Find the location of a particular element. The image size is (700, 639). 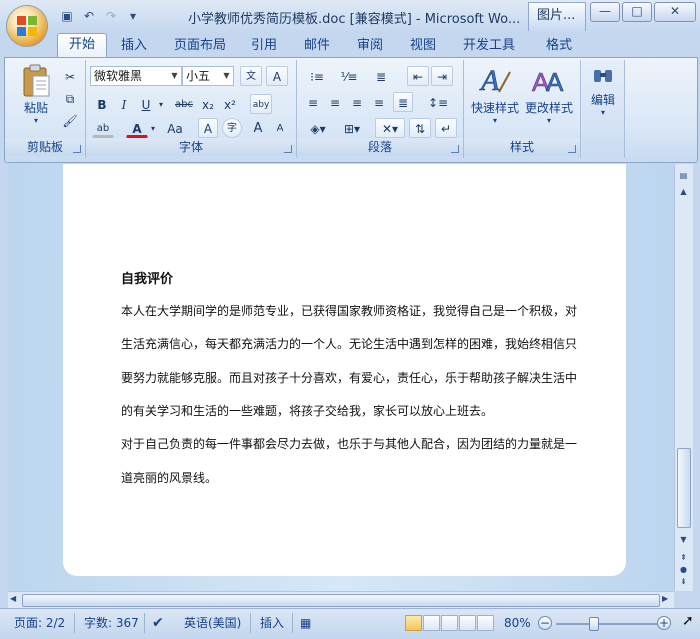

editing-dropdown-icon: ▾ is located at coordinates (603, 112).